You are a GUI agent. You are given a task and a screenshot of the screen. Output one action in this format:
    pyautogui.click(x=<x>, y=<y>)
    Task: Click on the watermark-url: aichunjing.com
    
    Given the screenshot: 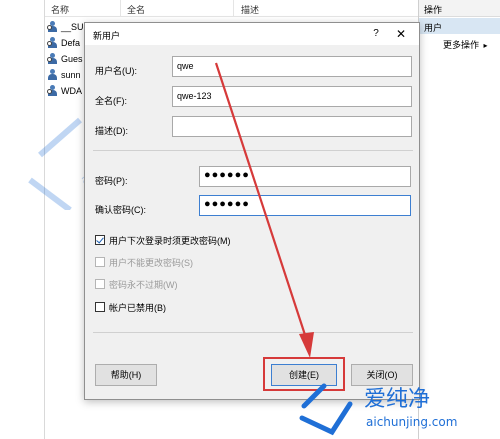 What is the action you would take?
    pyautogui.click(x=411, y=422)
    